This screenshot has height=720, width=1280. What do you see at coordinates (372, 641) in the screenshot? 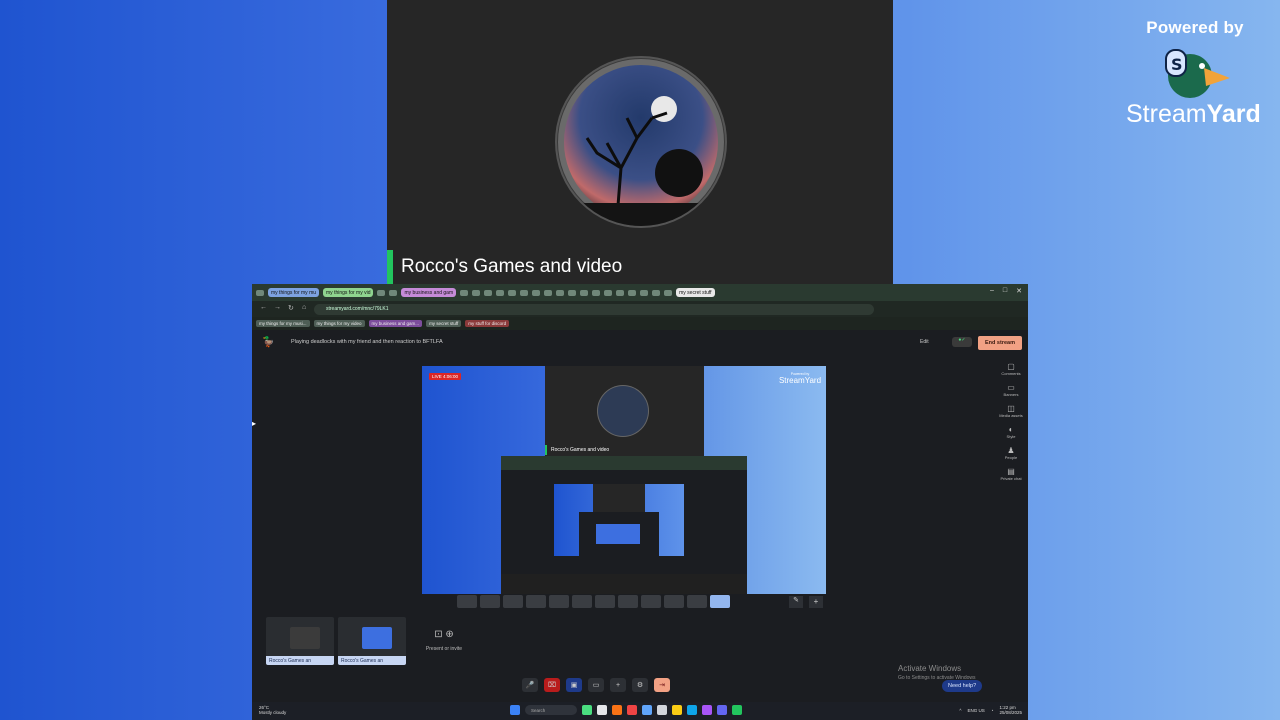
I see `screen-share-tile: Rocco's Games an` at bounding box center [372, 641].